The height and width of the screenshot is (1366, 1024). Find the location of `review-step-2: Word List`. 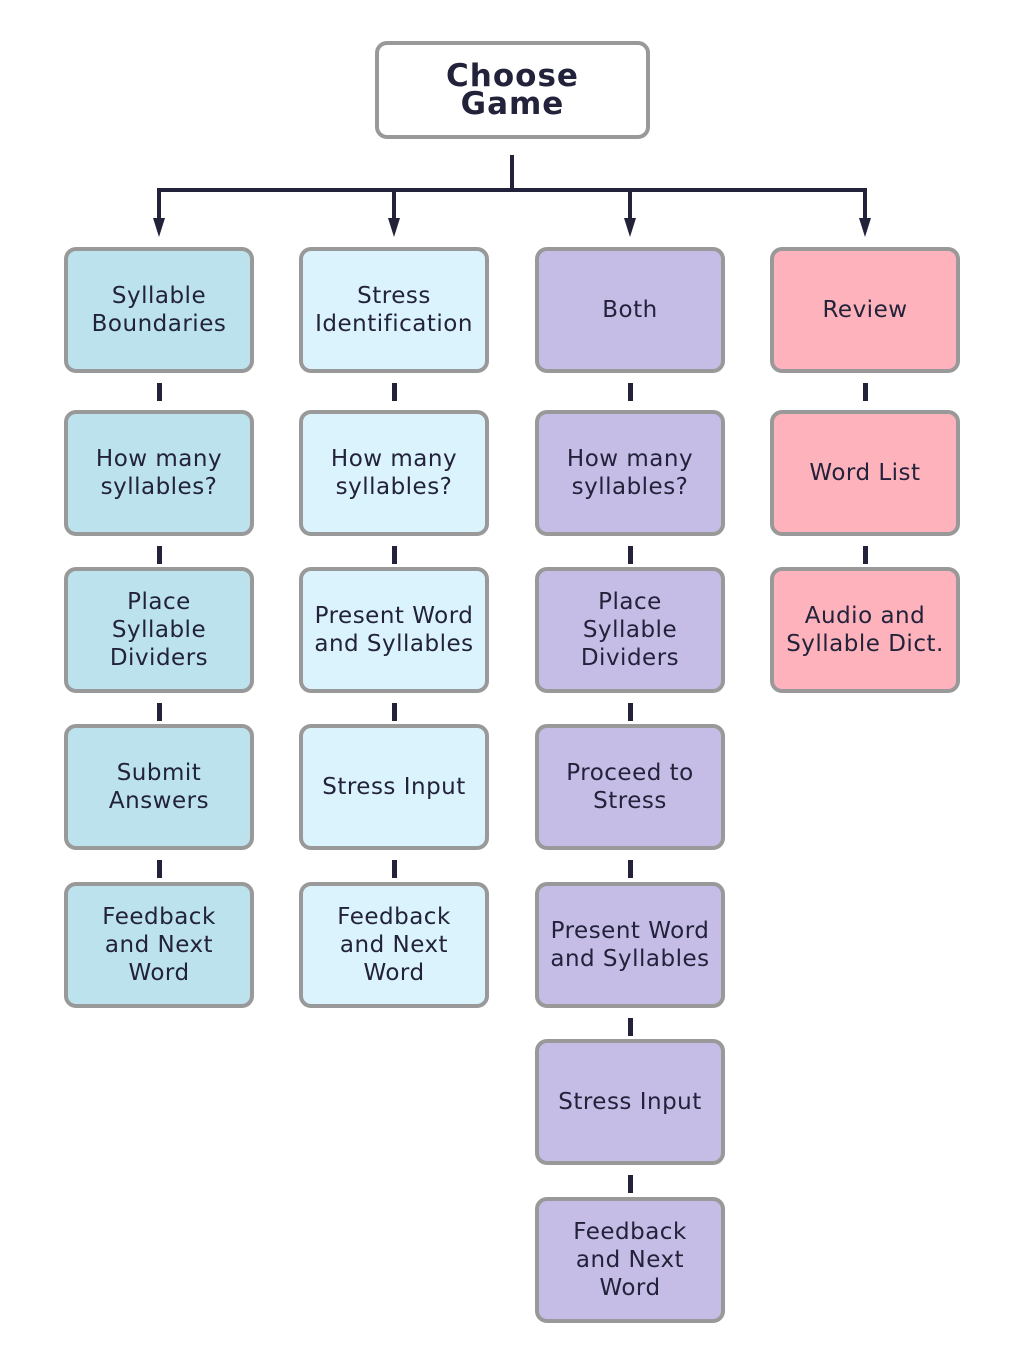

review-step-2: Word List is located at coordinates (865, 473).